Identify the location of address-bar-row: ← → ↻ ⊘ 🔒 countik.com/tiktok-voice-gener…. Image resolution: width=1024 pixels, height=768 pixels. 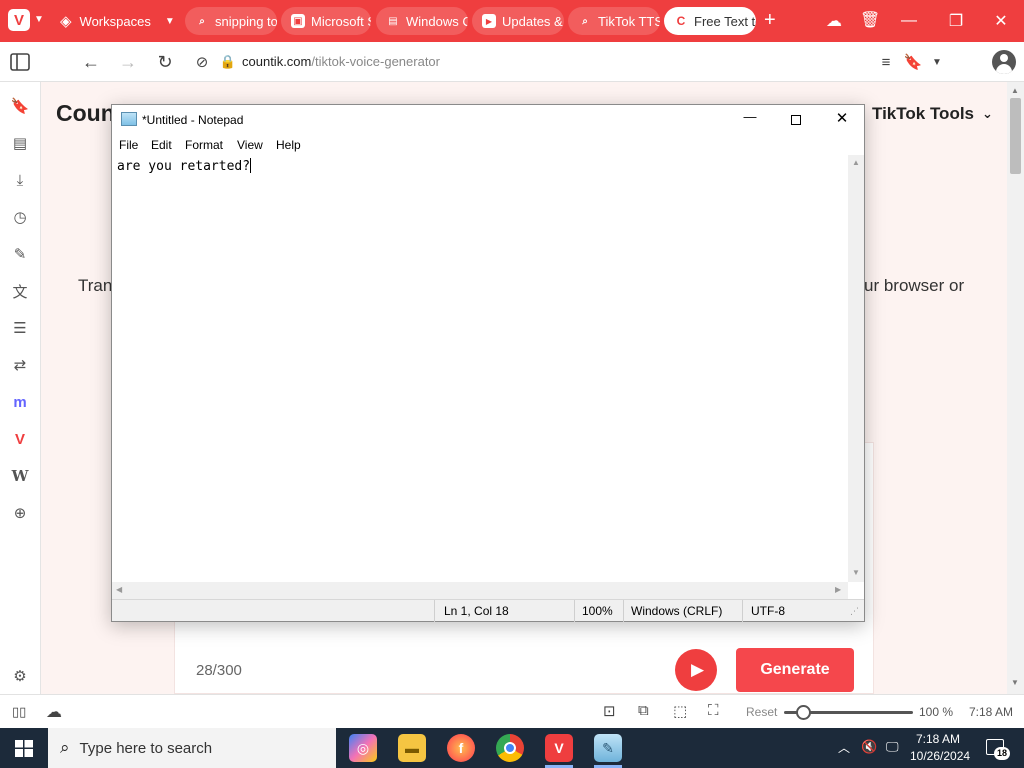
(512, 62).